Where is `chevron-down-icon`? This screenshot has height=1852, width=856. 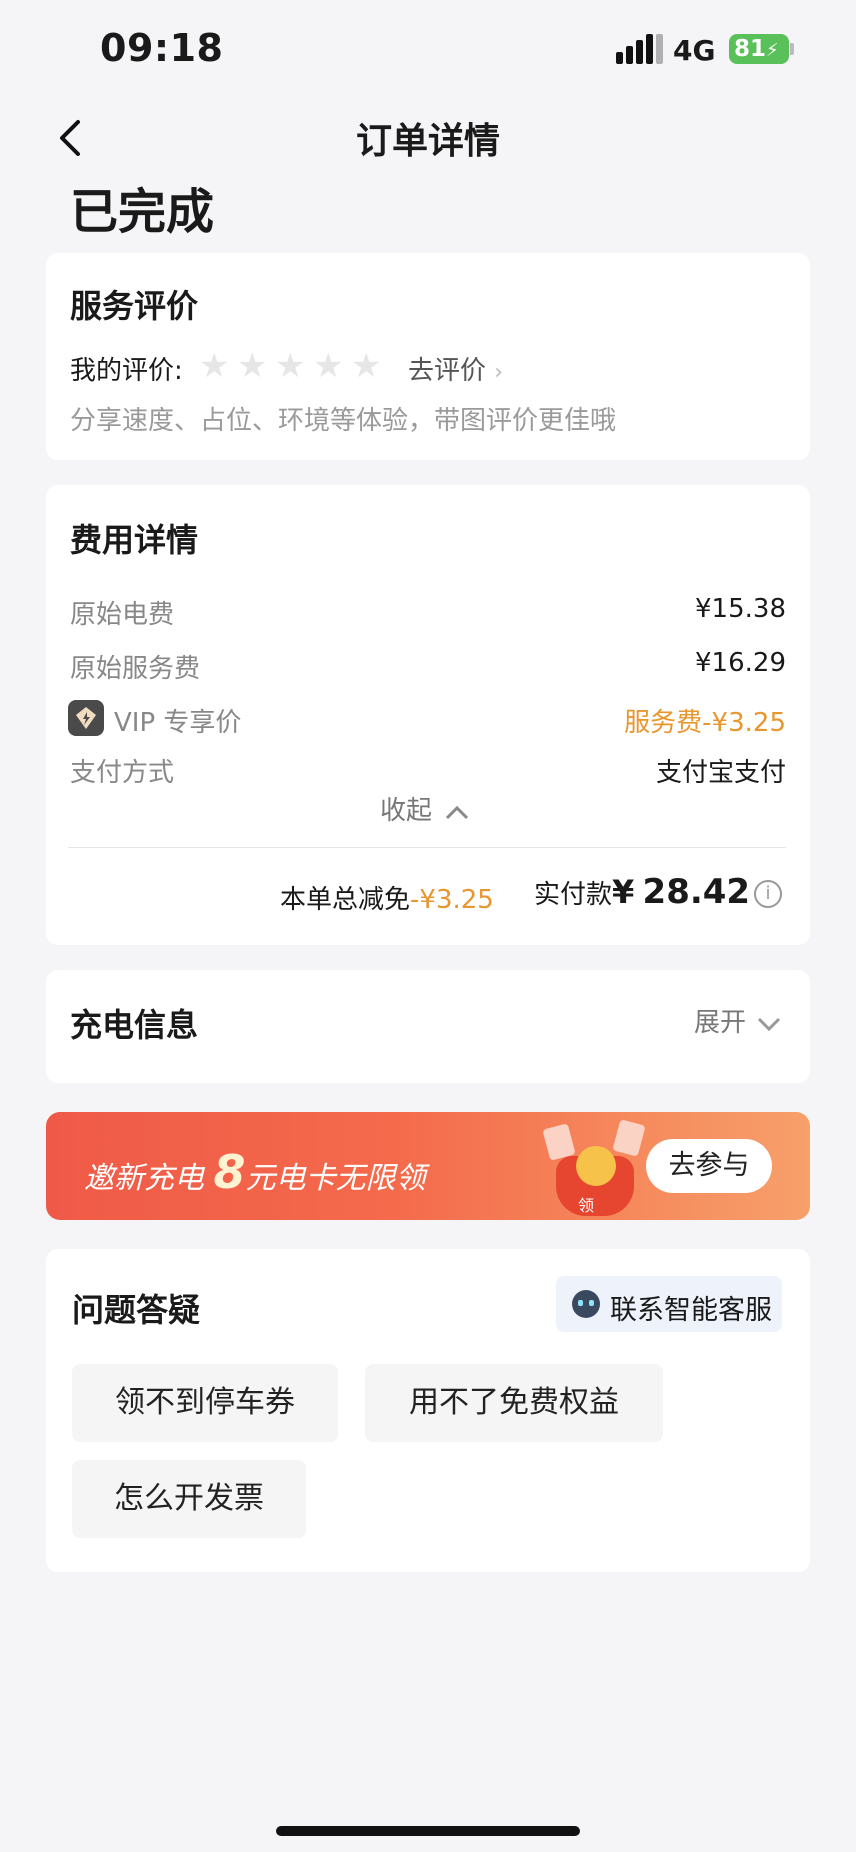
chevron-down-icon is located at coordinates (769, 1024).